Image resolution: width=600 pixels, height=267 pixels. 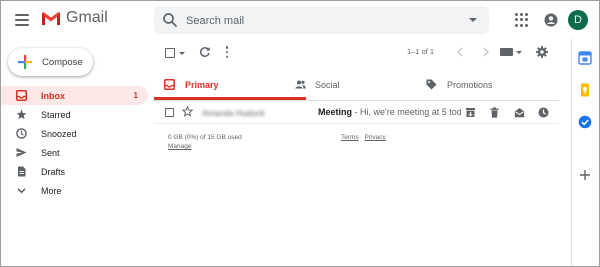 What do you see at coordinates (585, 90) in the screenshot?
I see `keep-icon` at bounding box center [585, 90].